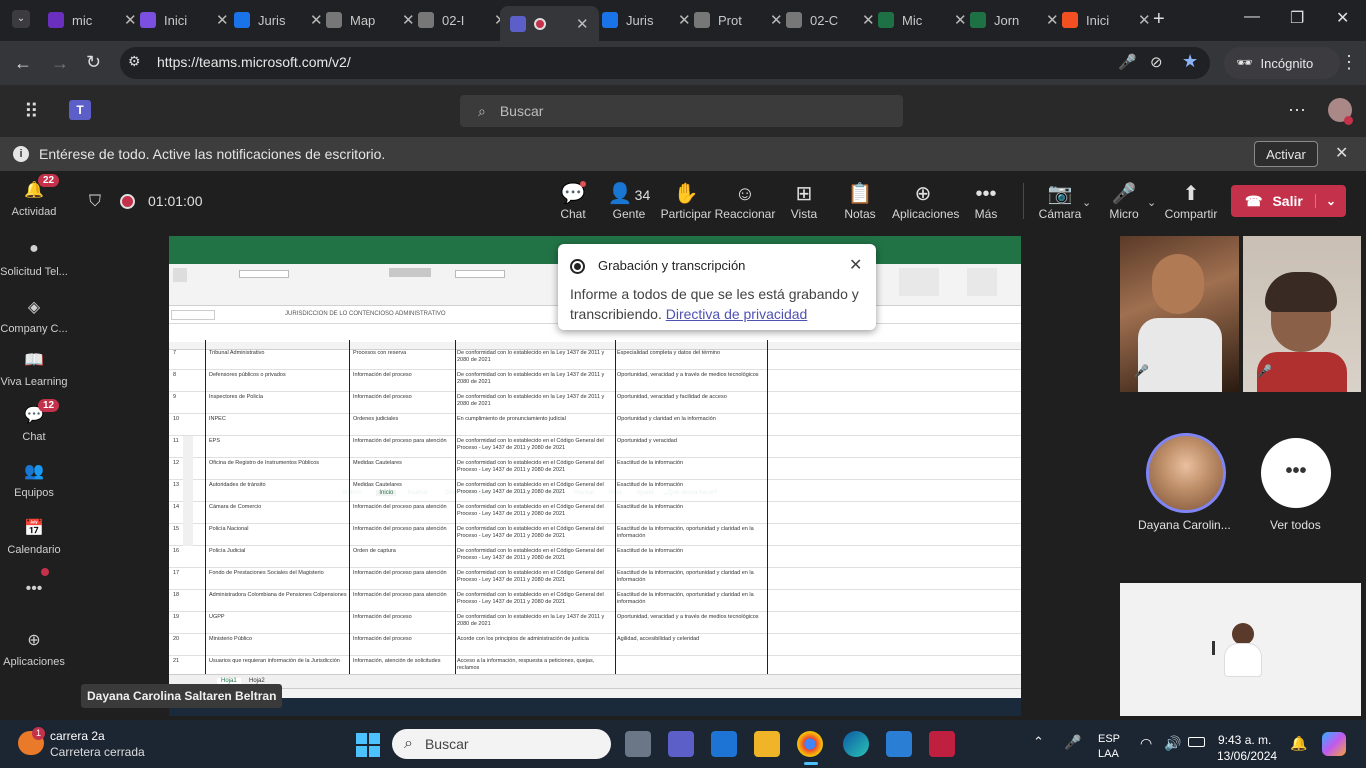 This screenshot has width=1366, height=768. Describe the element at coordinates (681, 744) in the screenshot. I see `teams-taskbar-icon` at that location.